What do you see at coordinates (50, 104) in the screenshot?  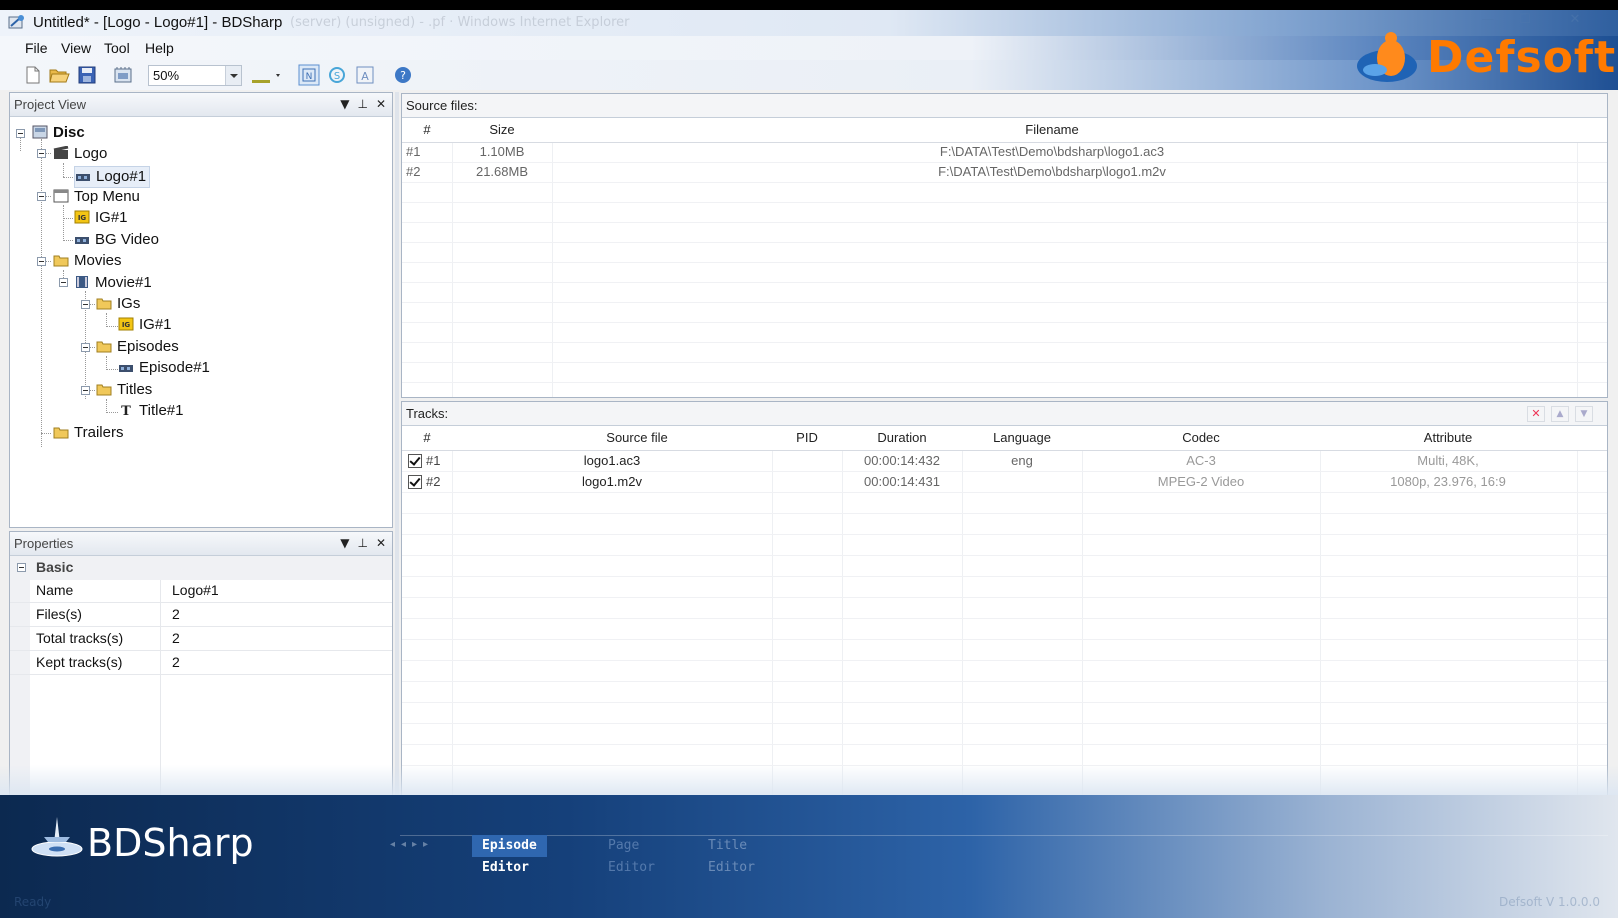 I see `project-view-title: Project View` at bounding box center [50, 104].